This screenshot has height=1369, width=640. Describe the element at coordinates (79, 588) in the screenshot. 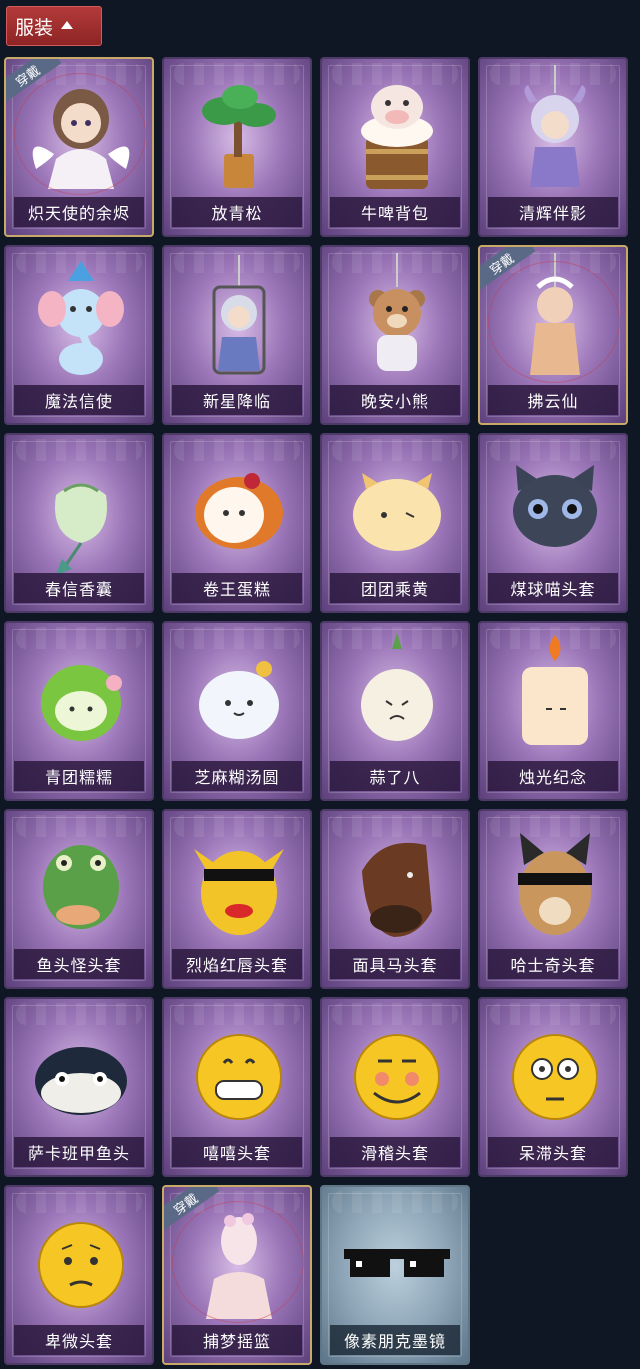

I see `item-name: 春信香囊` at that location.